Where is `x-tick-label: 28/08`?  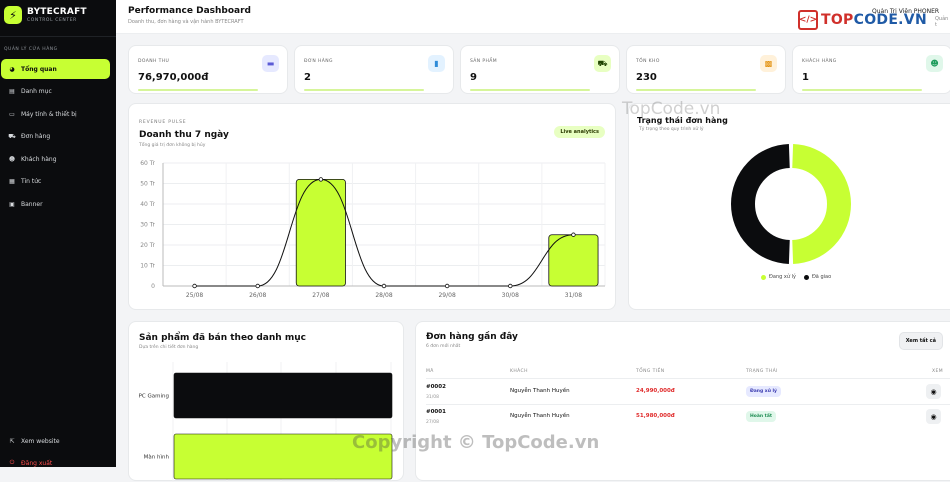
x-tick-label: 28/08 is located at coordinates (383, 295).